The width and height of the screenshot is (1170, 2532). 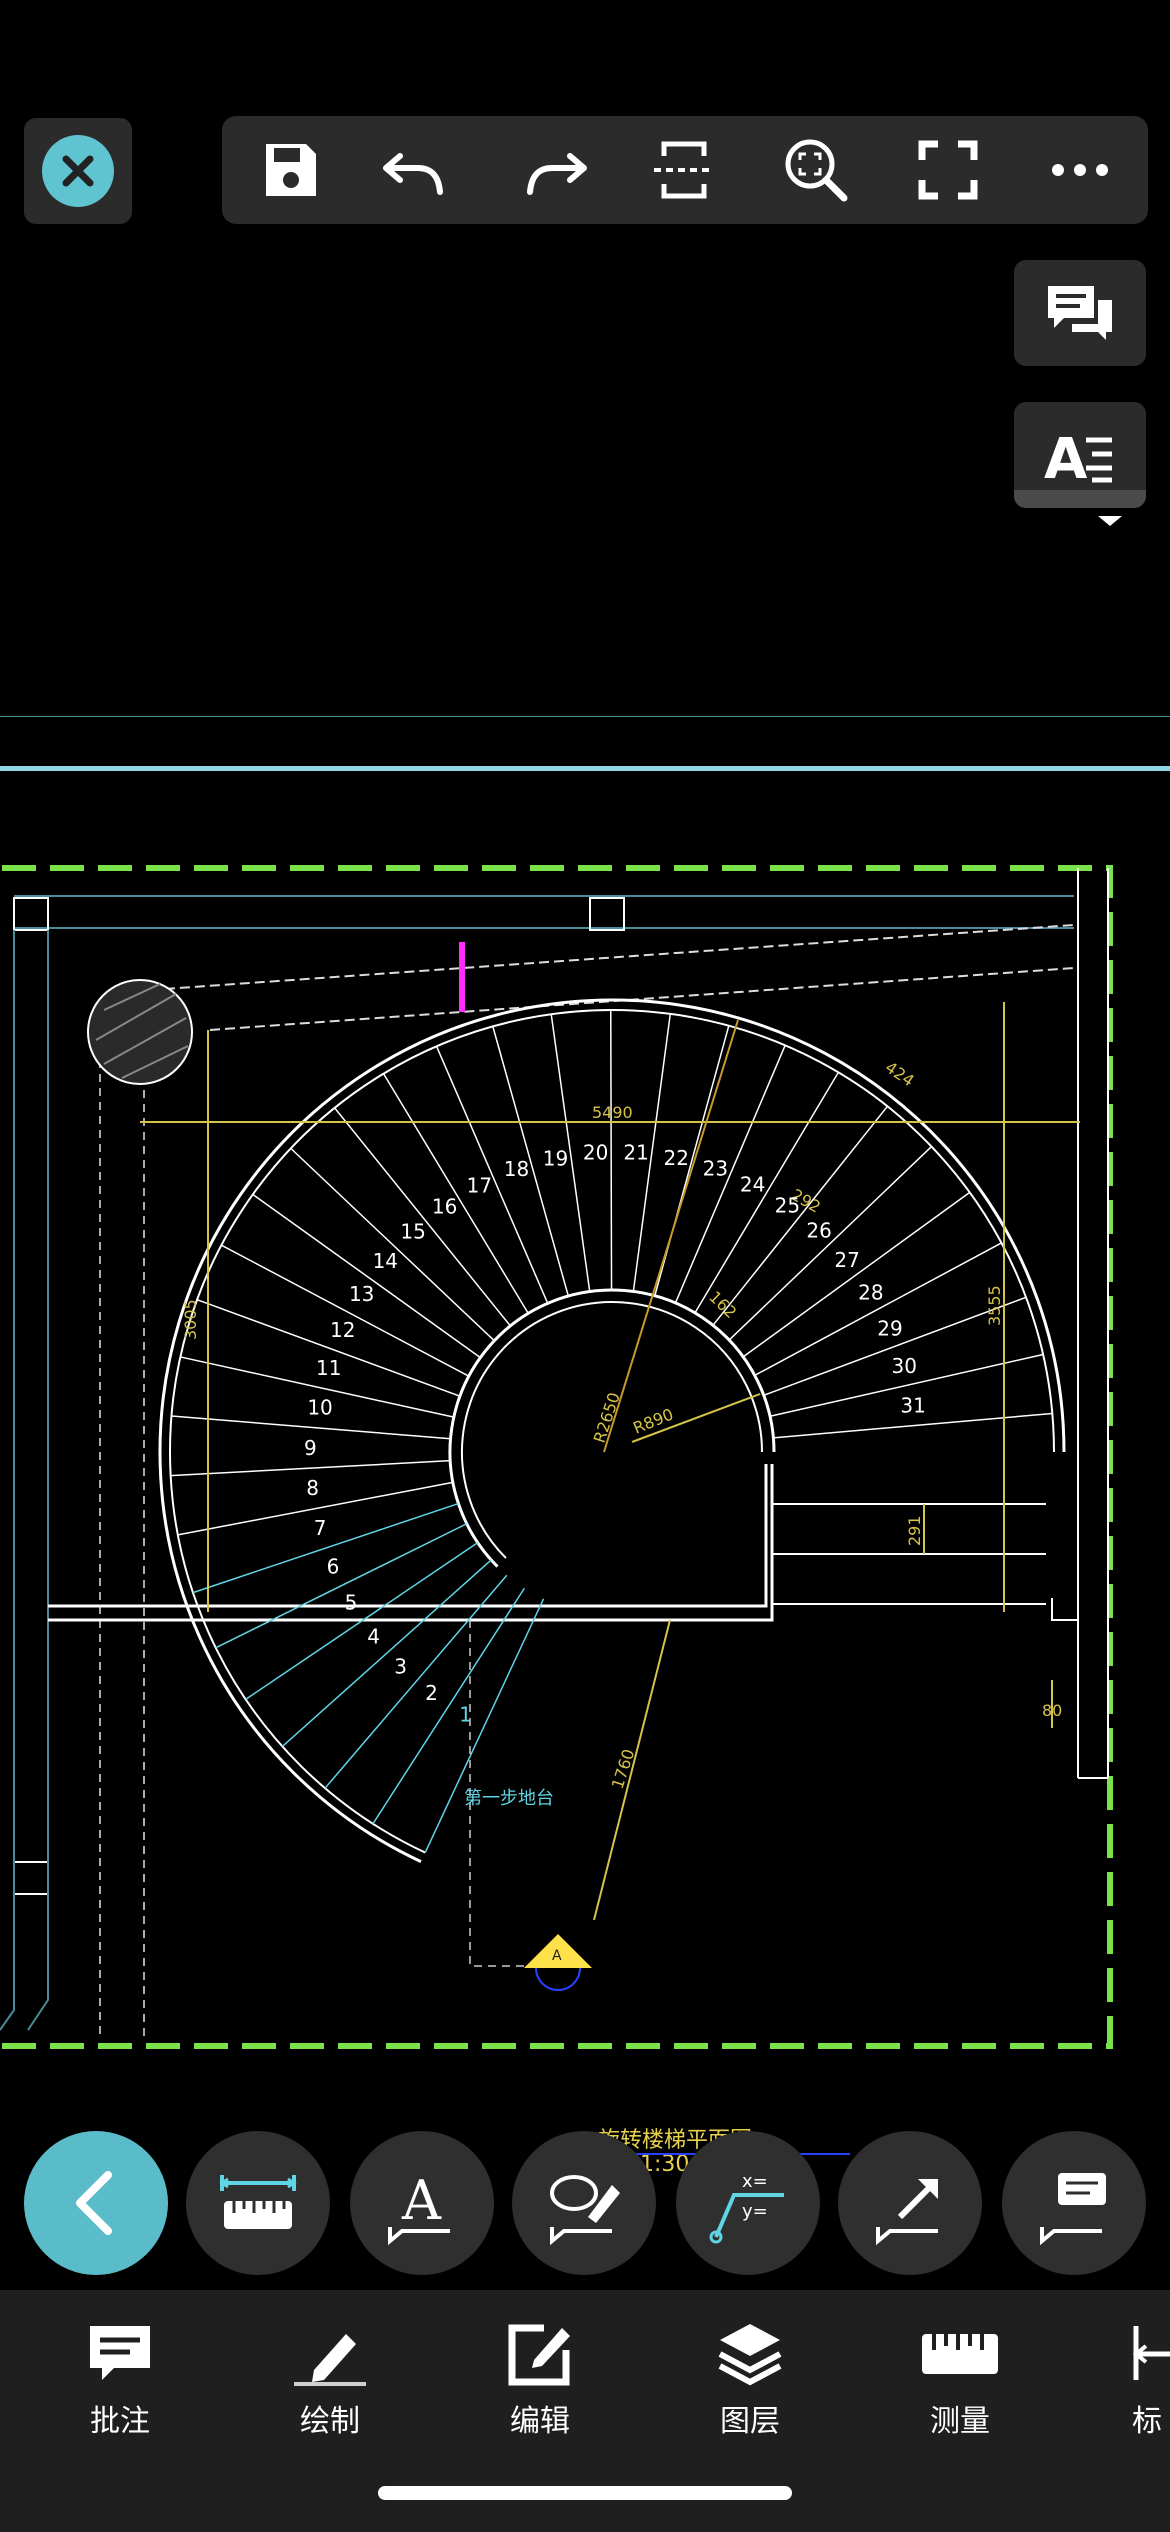 What do you see at coordinates (312, 1488) in the screenshot?
I see `step-number: 8` at bounding box center [312, 1488].